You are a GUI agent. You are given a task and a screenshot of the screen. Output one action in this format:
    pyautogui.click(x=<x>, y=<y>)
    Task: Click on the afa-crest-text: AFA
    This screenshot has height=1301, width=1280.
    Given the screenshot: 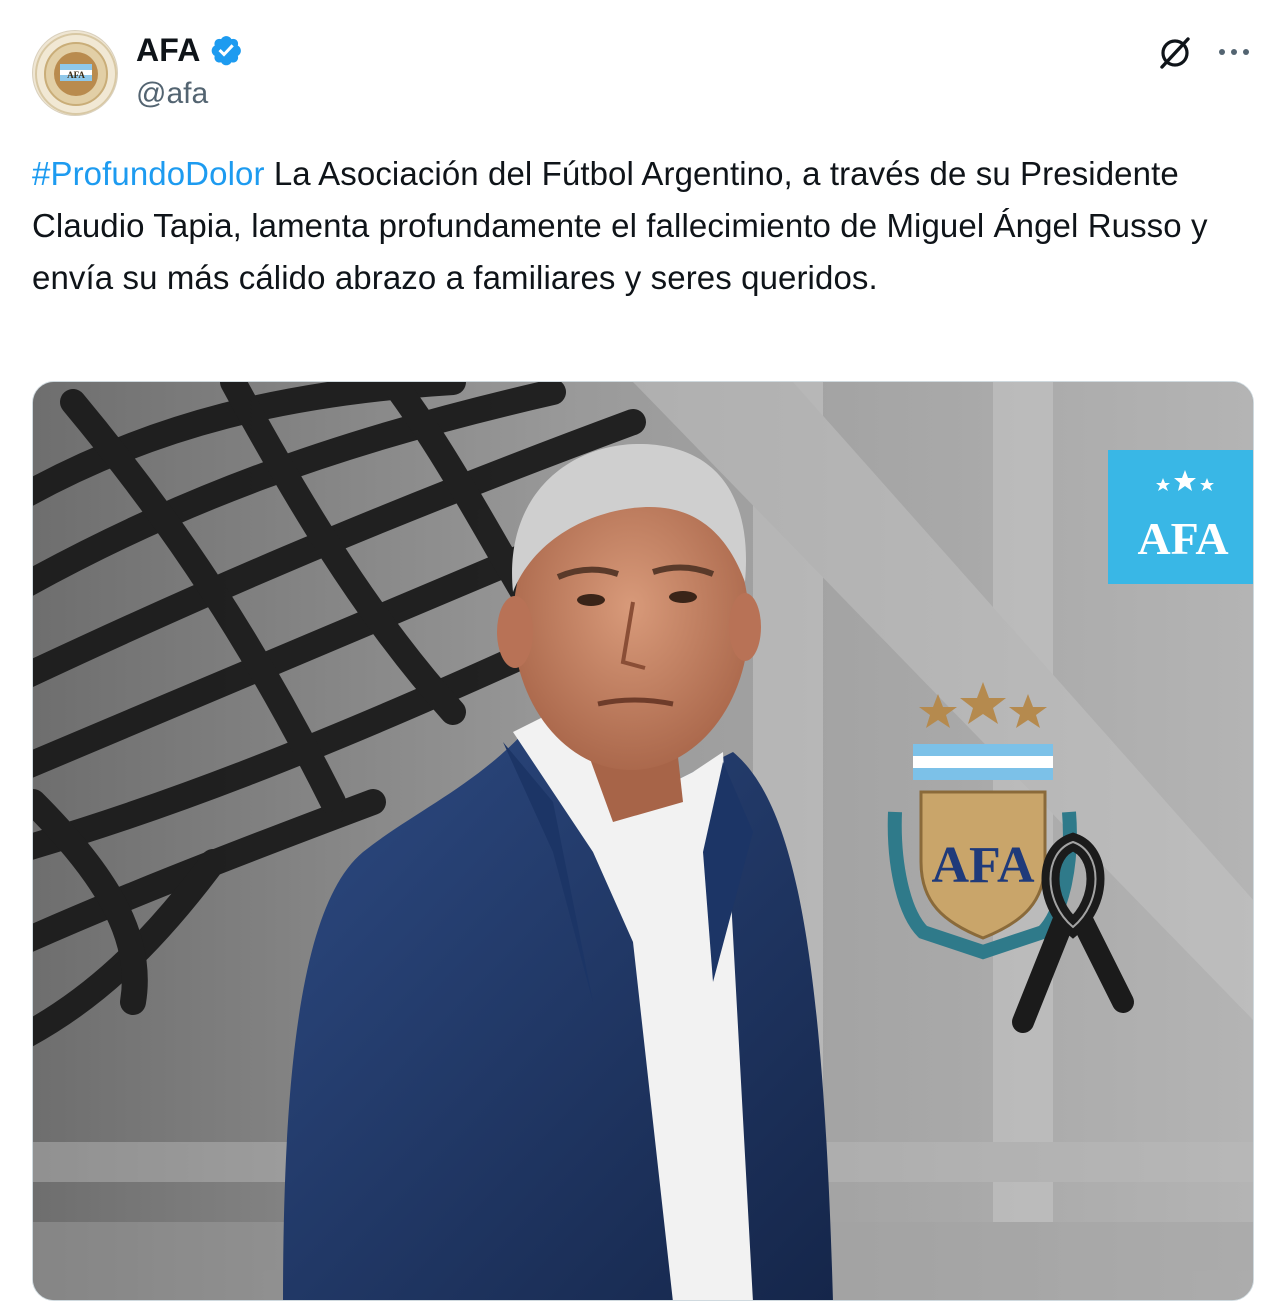 What is the action you would take?
    pyautogui.click(x=982, y=865)
    